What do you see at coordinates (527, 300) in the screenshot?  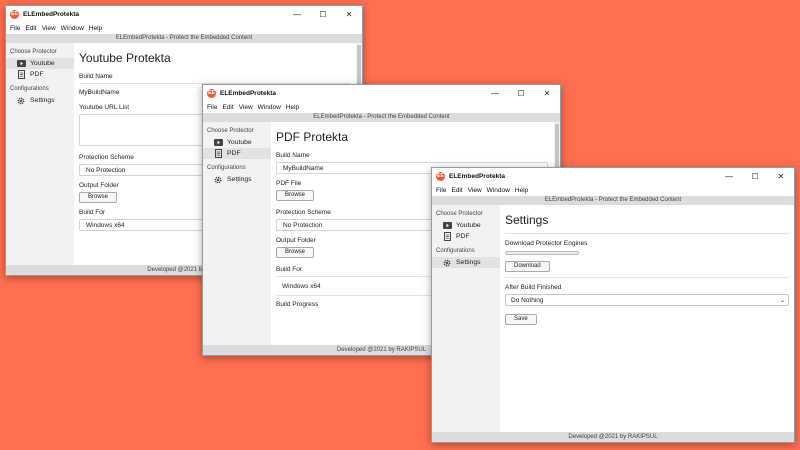 I see `after-build-value: Do Nothing` at bounding box center [527, 300].